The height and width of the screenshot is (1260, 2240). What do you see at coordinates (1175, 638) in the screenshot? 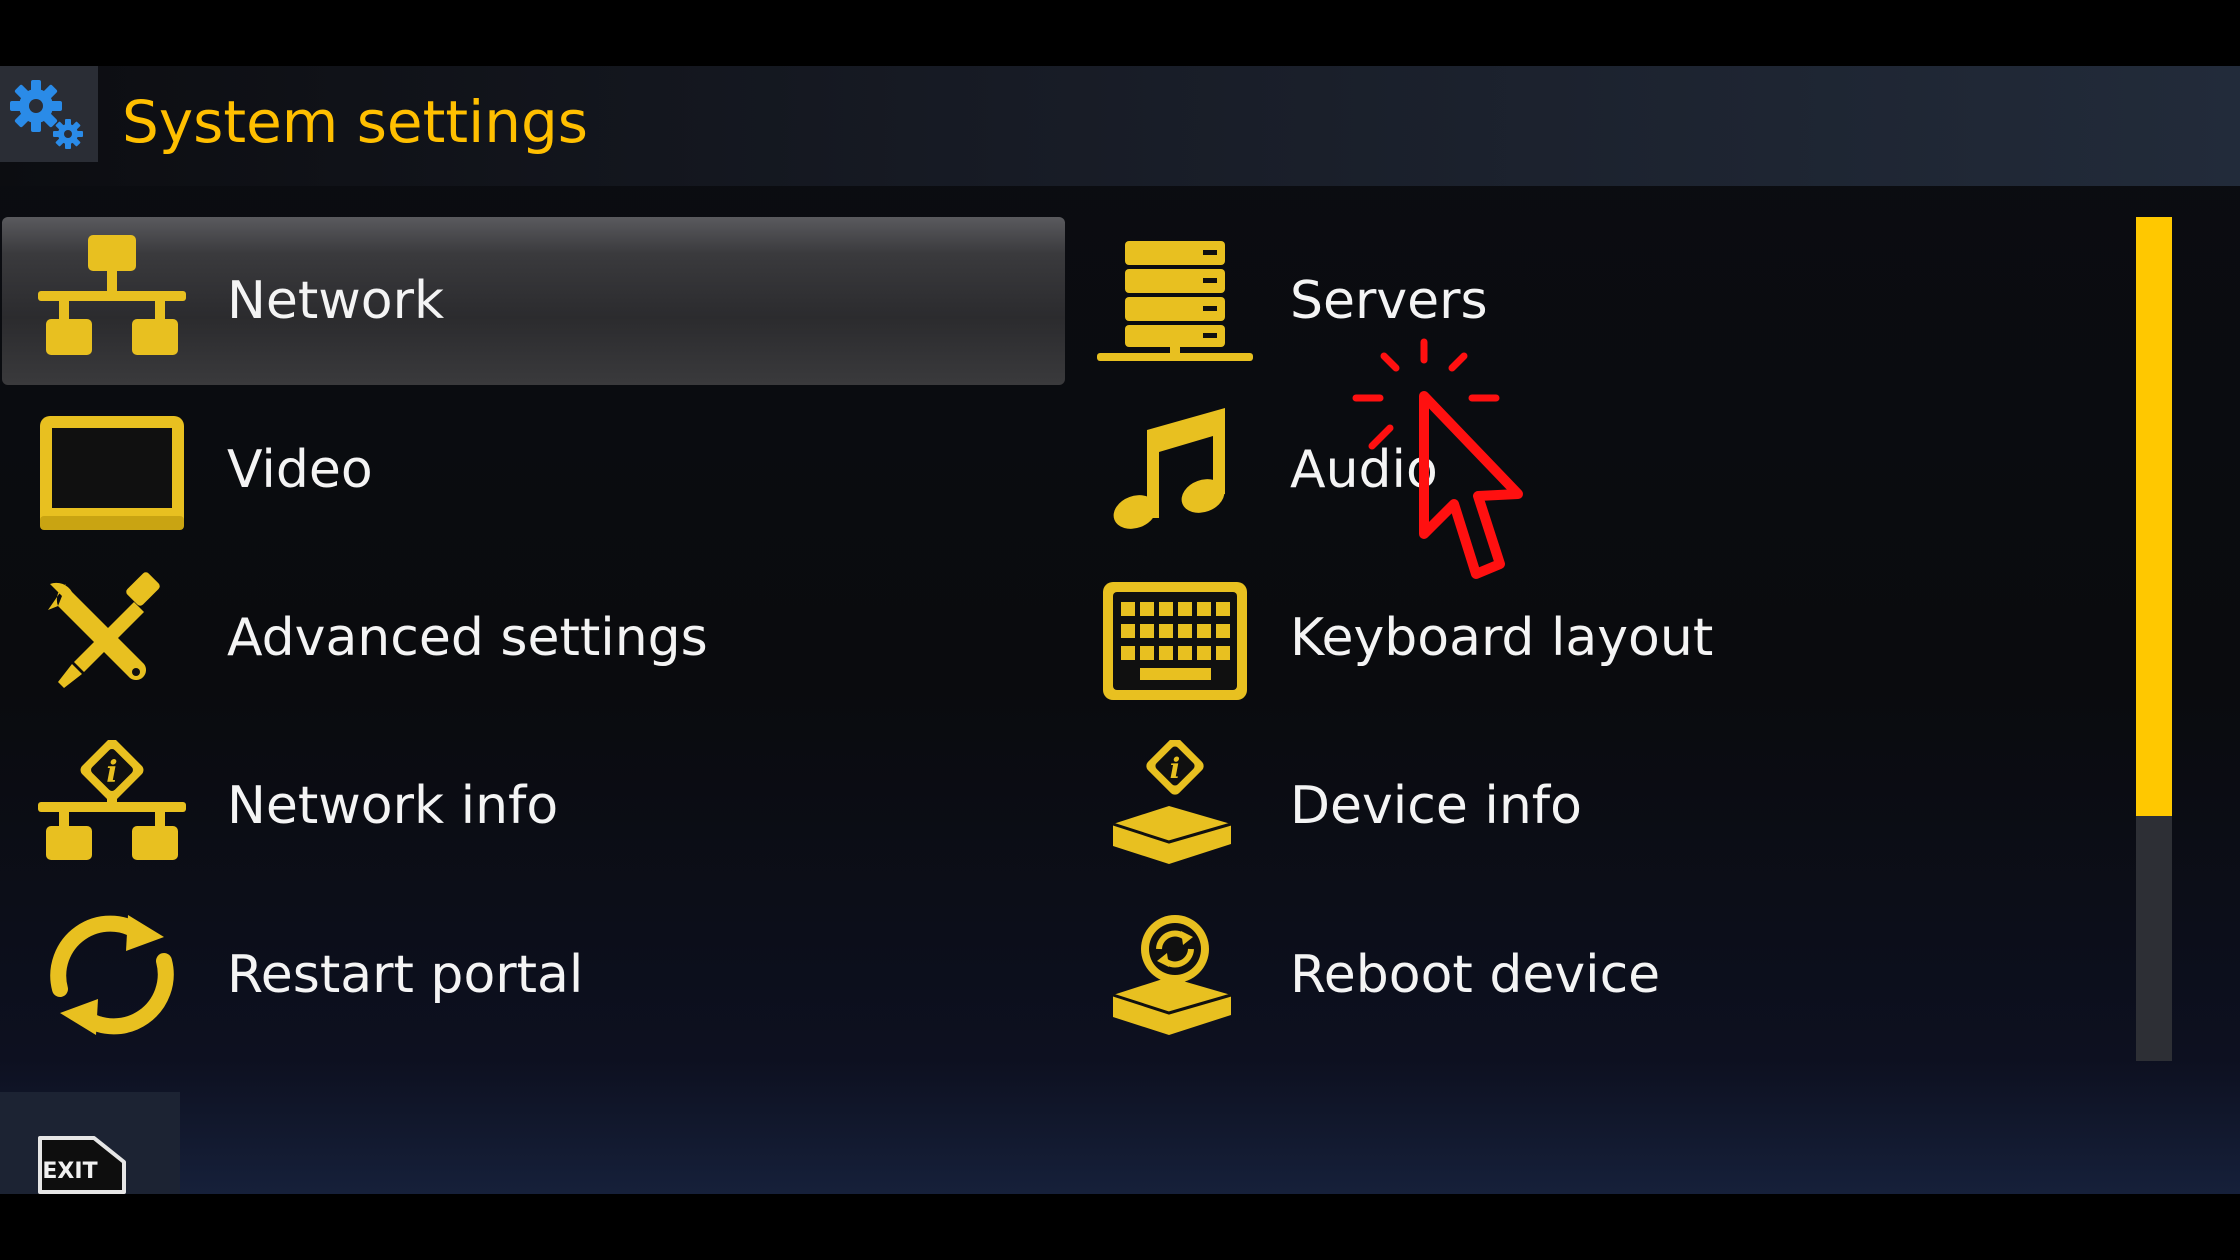
I see `keyboard-icon` at bounding box center [1175, 638].